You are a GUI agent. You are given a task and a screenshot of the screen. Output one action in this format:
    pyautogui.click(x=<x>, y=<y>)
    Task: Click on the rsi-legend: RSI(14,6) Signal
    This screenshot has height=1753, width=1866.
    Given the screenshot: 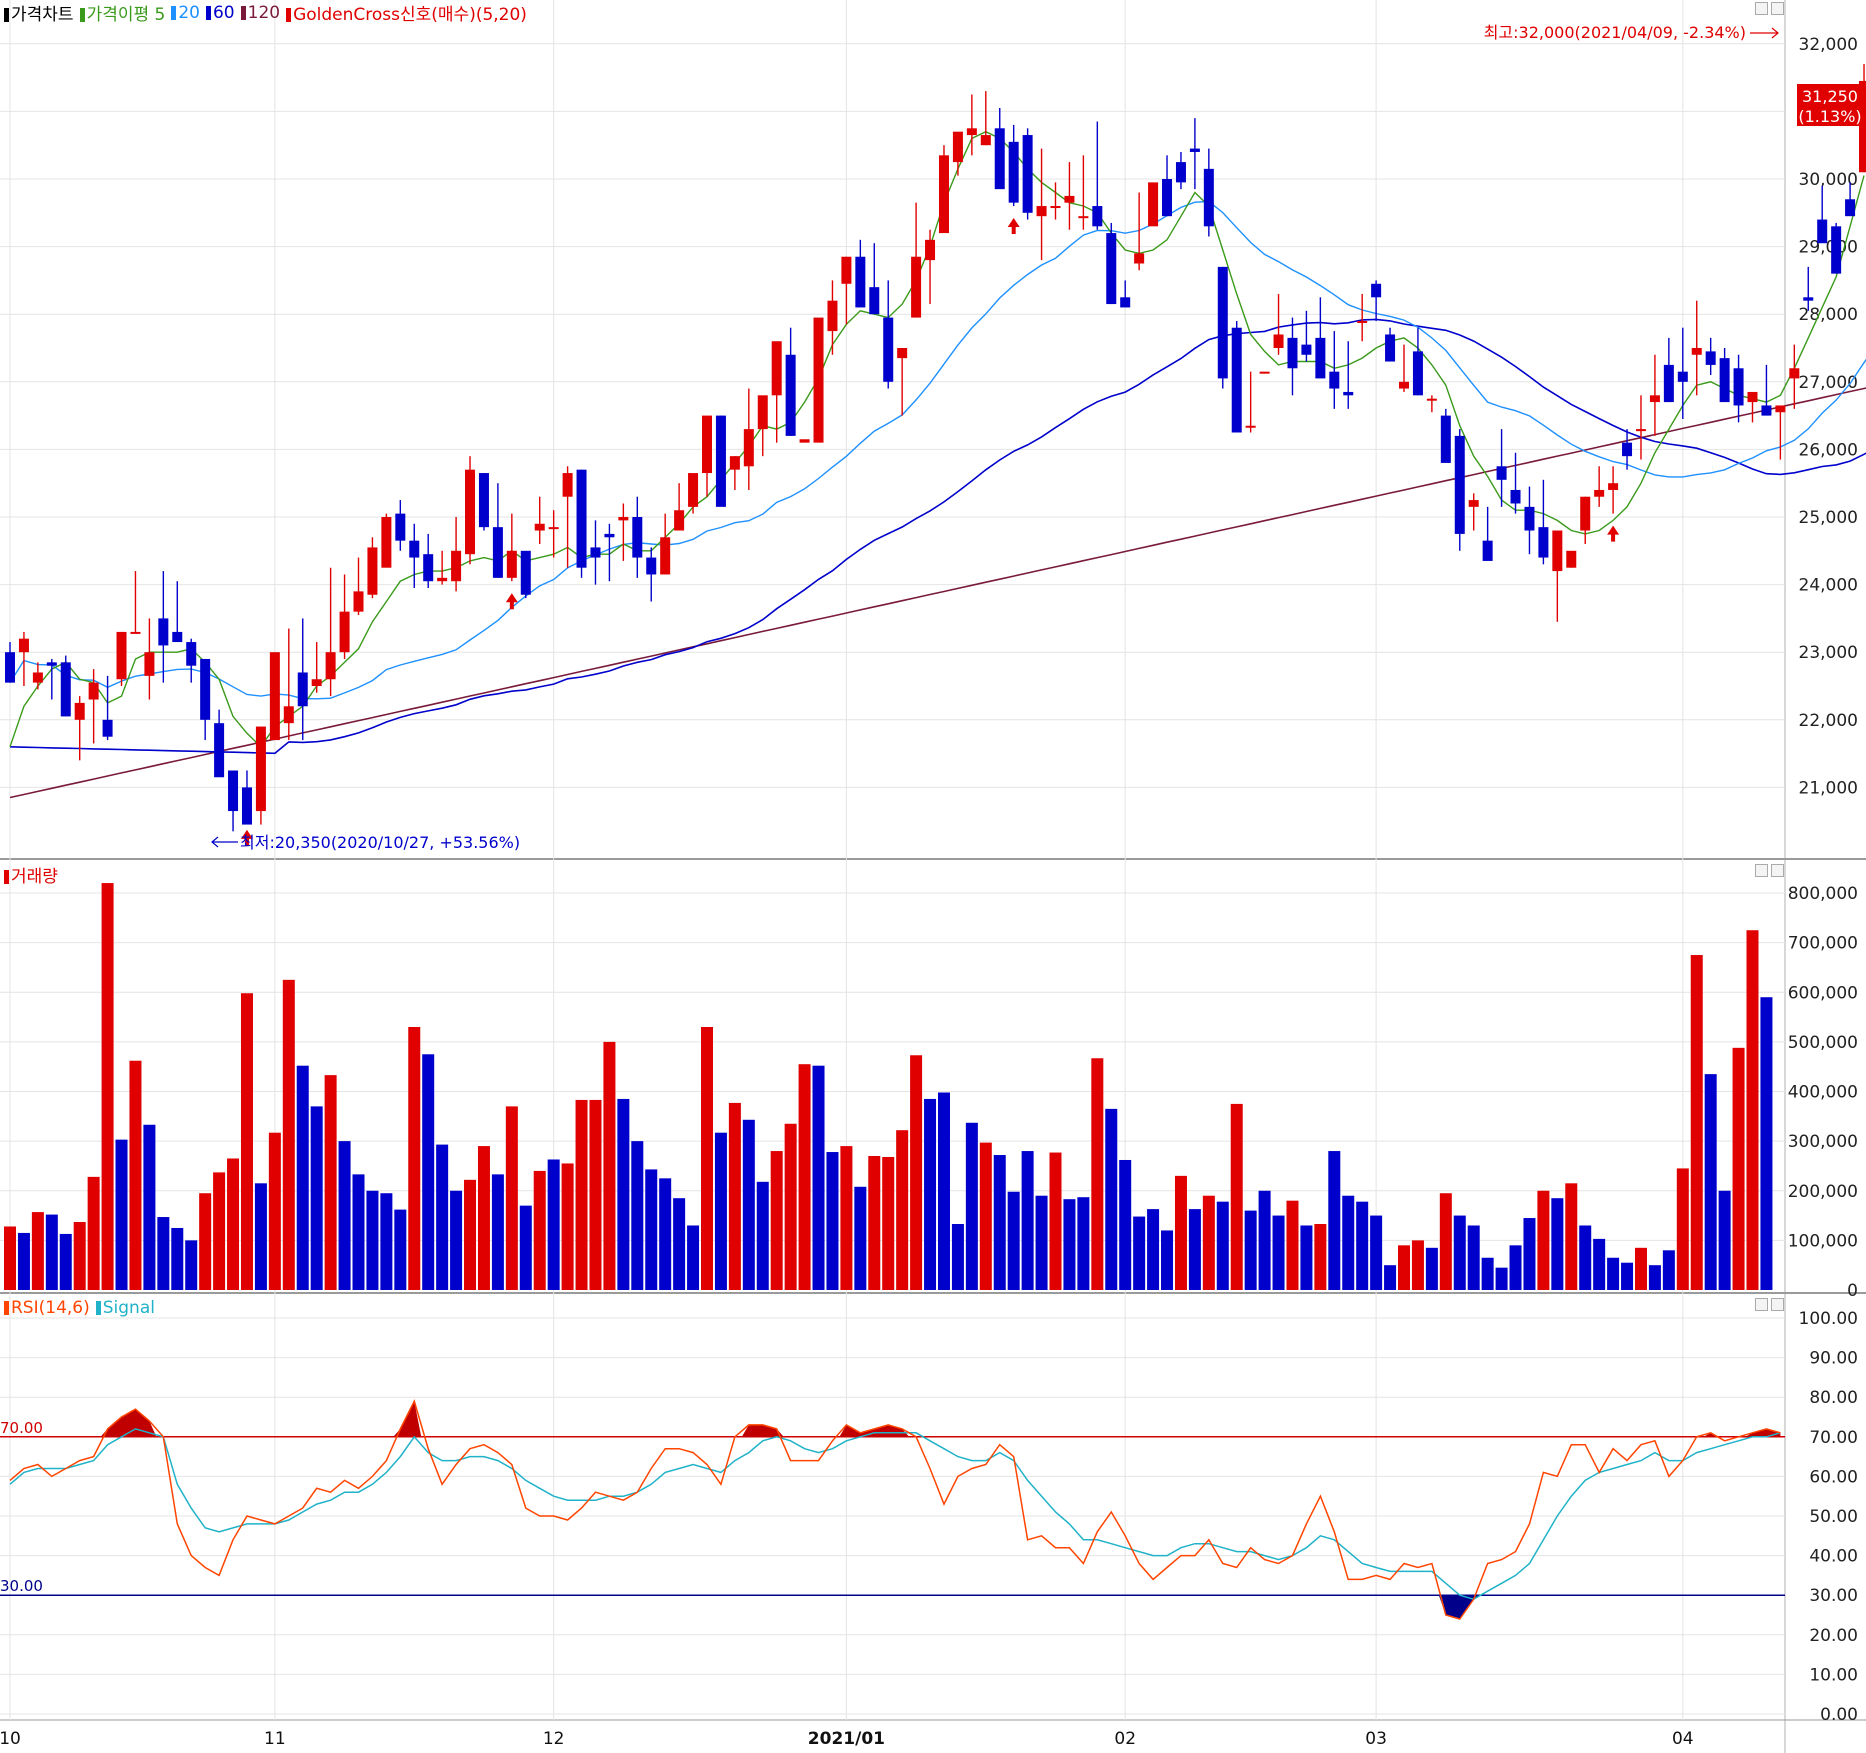 What is the action you would take?
    pyautogui.click(x=79, y=1308)
    